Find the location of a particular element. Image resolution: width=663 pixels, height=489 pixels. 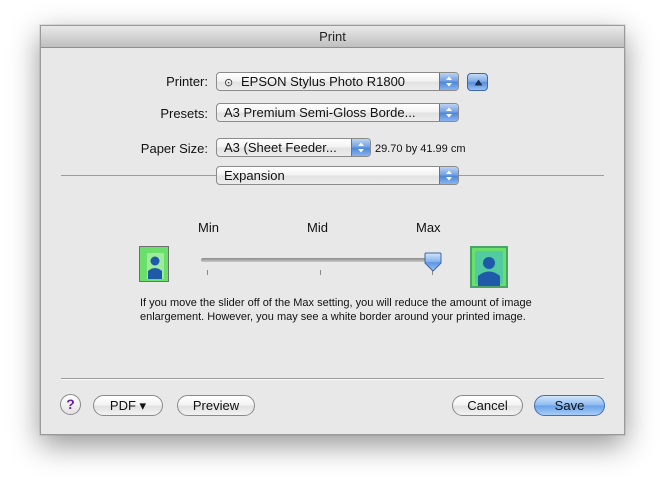

slider-label-max: Max is located at coordinates (428, 227).